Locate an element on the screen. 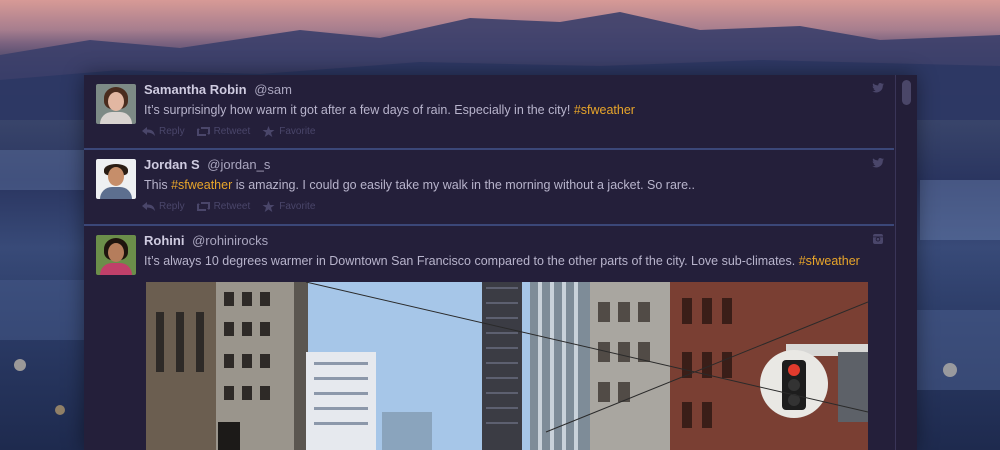 The image size is (1000, 450). tweet-header: Jordan S @jordan_s is located at coordinates (207, 164).